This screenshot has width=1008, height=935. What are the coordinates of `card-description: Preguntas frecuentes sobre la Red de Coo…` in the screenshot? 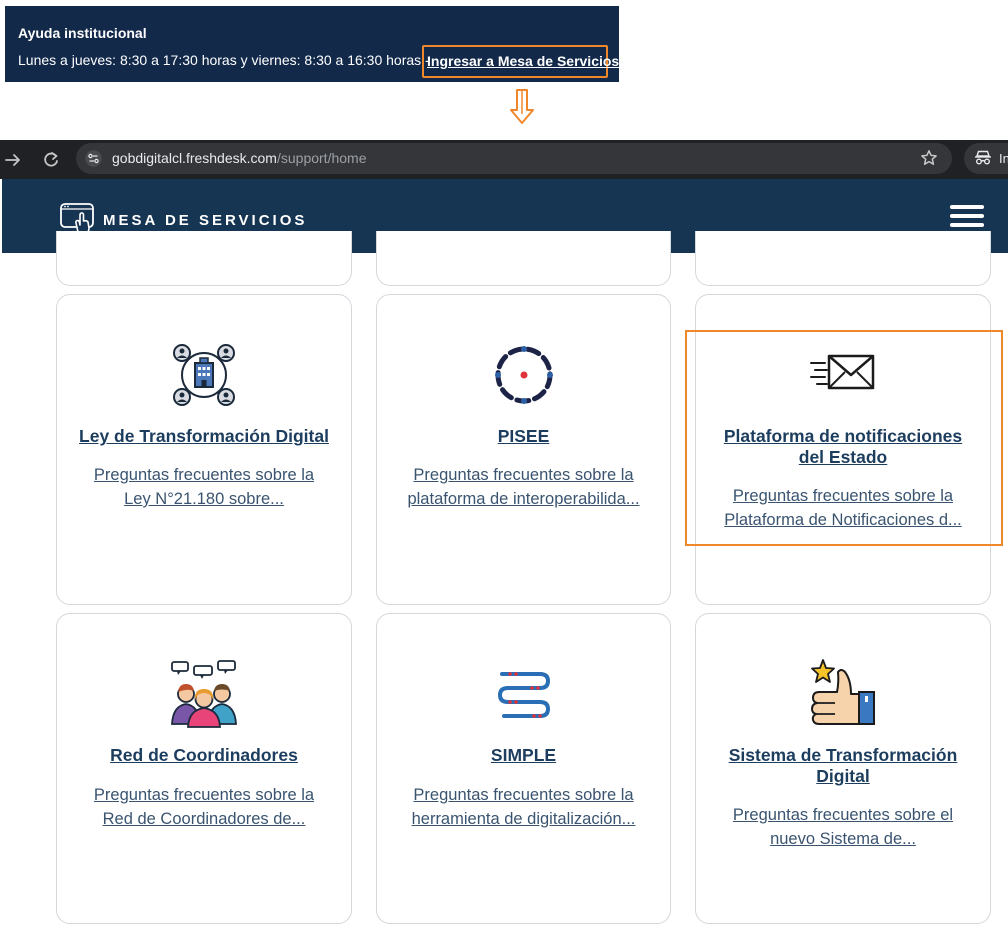 It's located at (204, 807).